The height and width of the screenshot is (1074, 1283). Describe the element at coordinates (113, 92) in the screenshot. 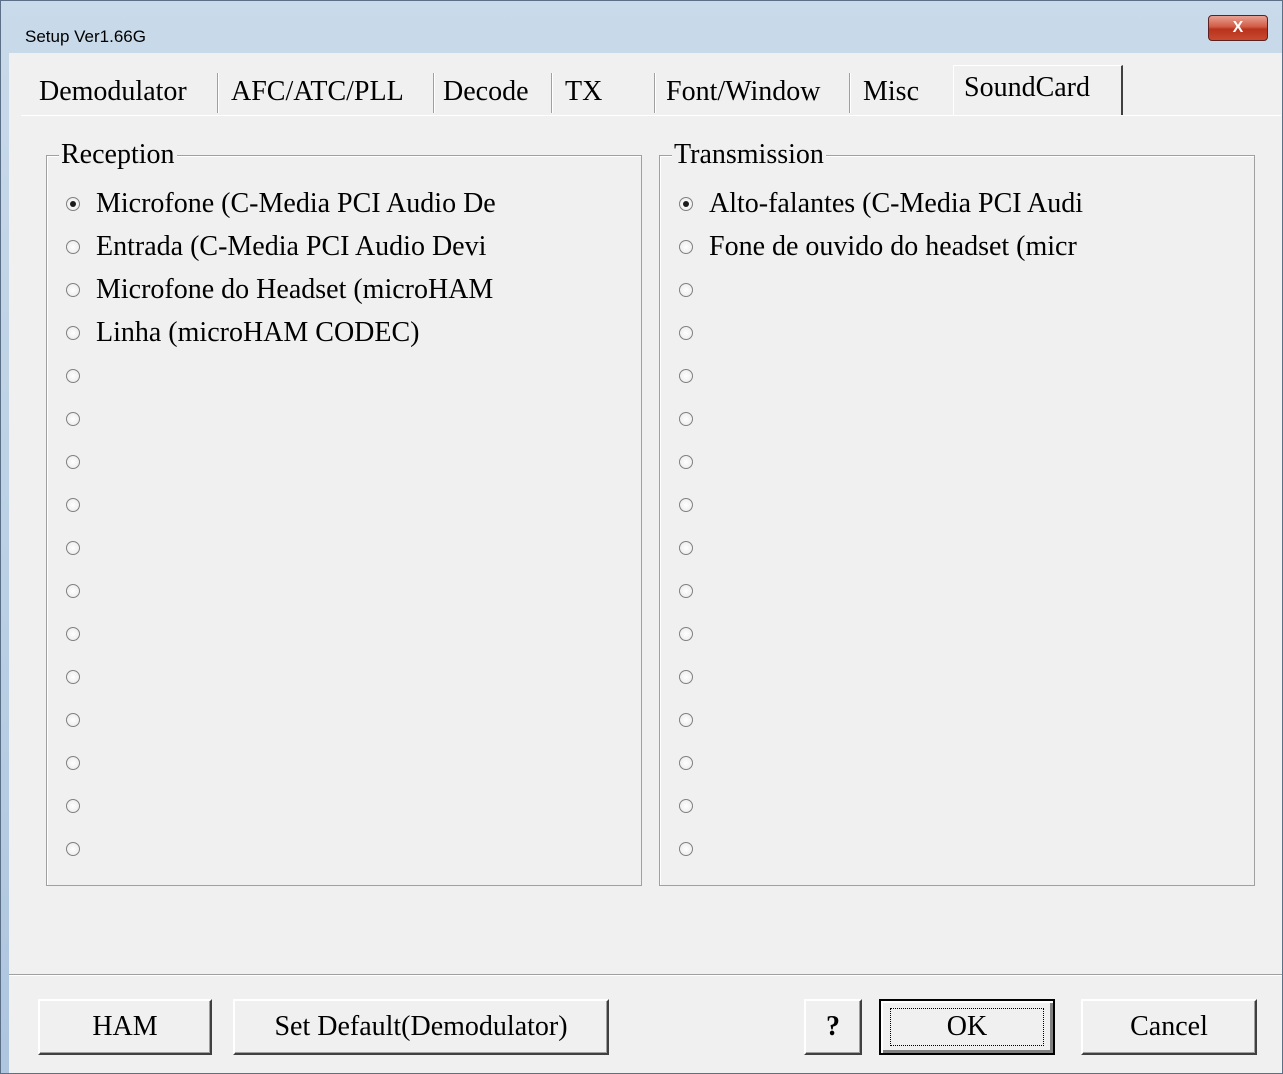

I see `tab-demodulator: Demodulator` at that location.